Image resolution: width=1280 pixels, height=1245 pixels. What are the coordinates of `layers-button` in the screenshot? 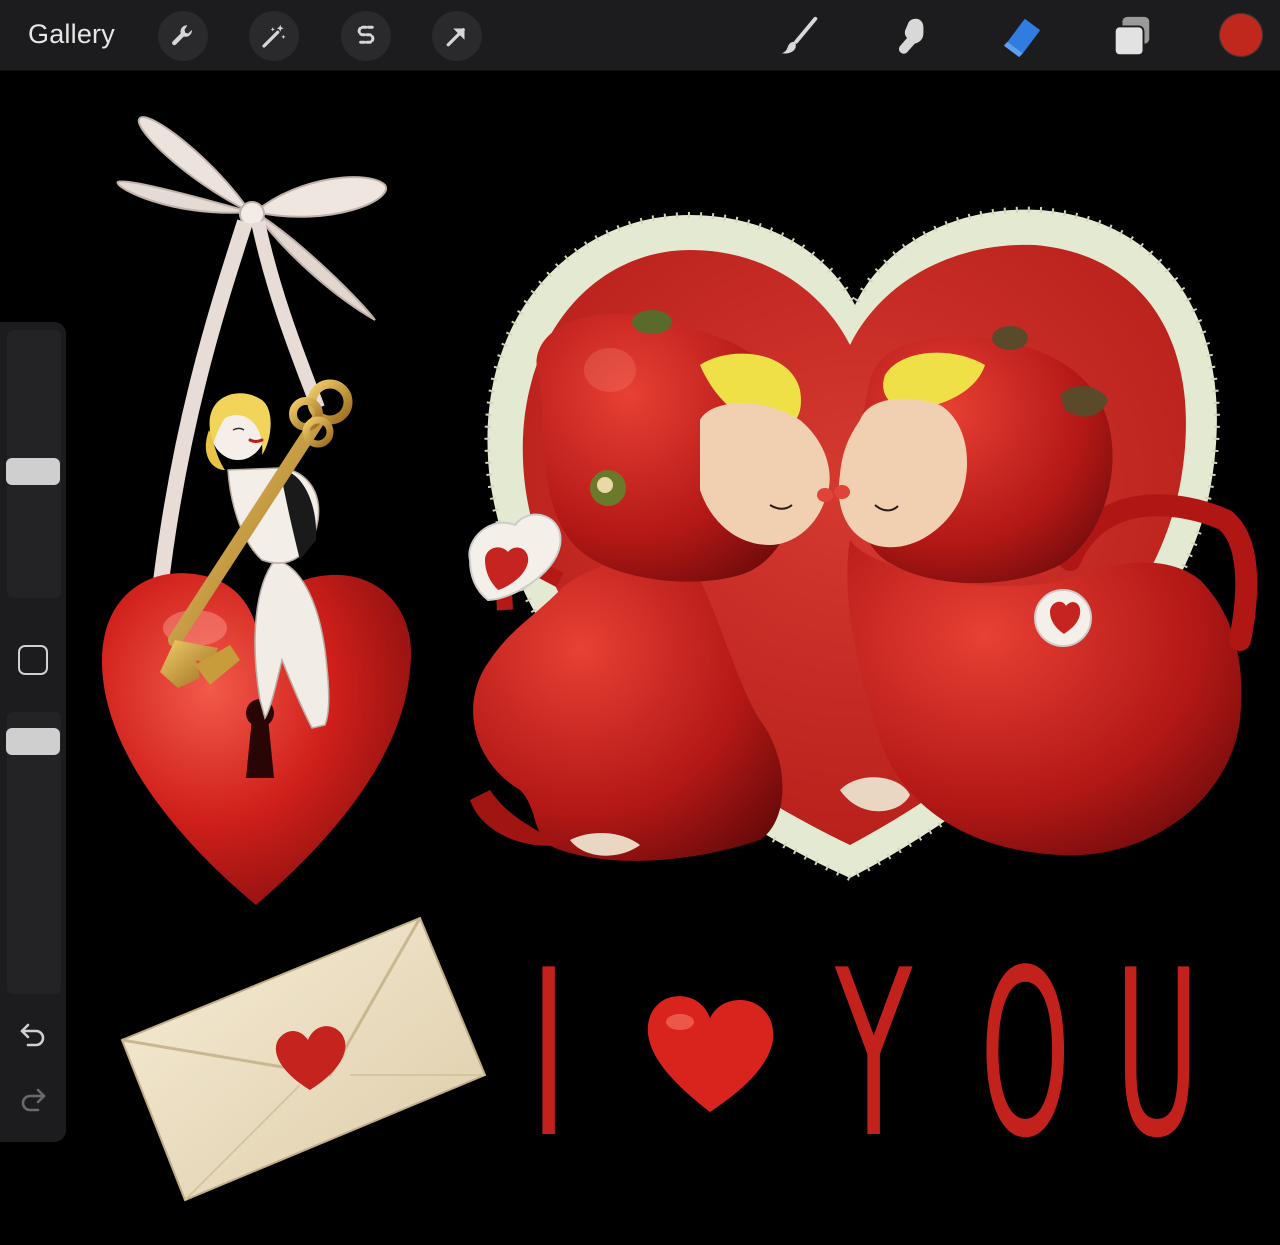 It's located at (1132, 36).